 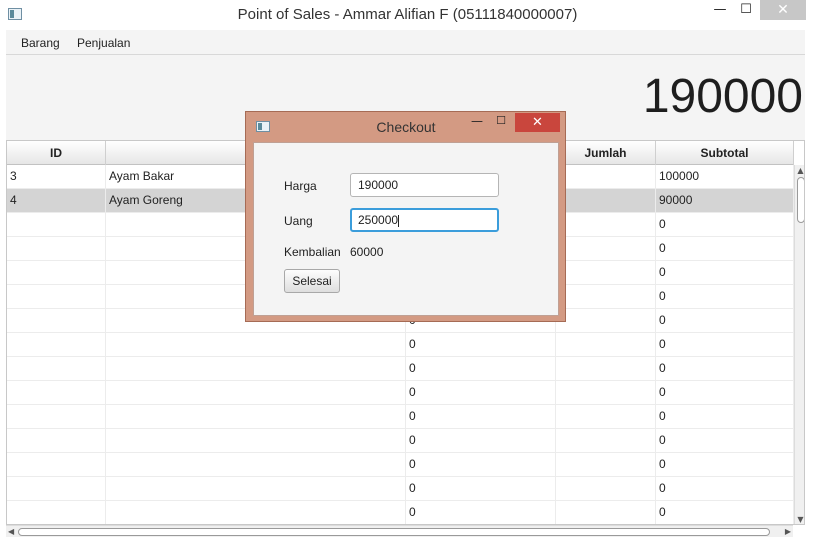 I want to click on kembalian-label: Kembalian, so click(x=312, y=252).